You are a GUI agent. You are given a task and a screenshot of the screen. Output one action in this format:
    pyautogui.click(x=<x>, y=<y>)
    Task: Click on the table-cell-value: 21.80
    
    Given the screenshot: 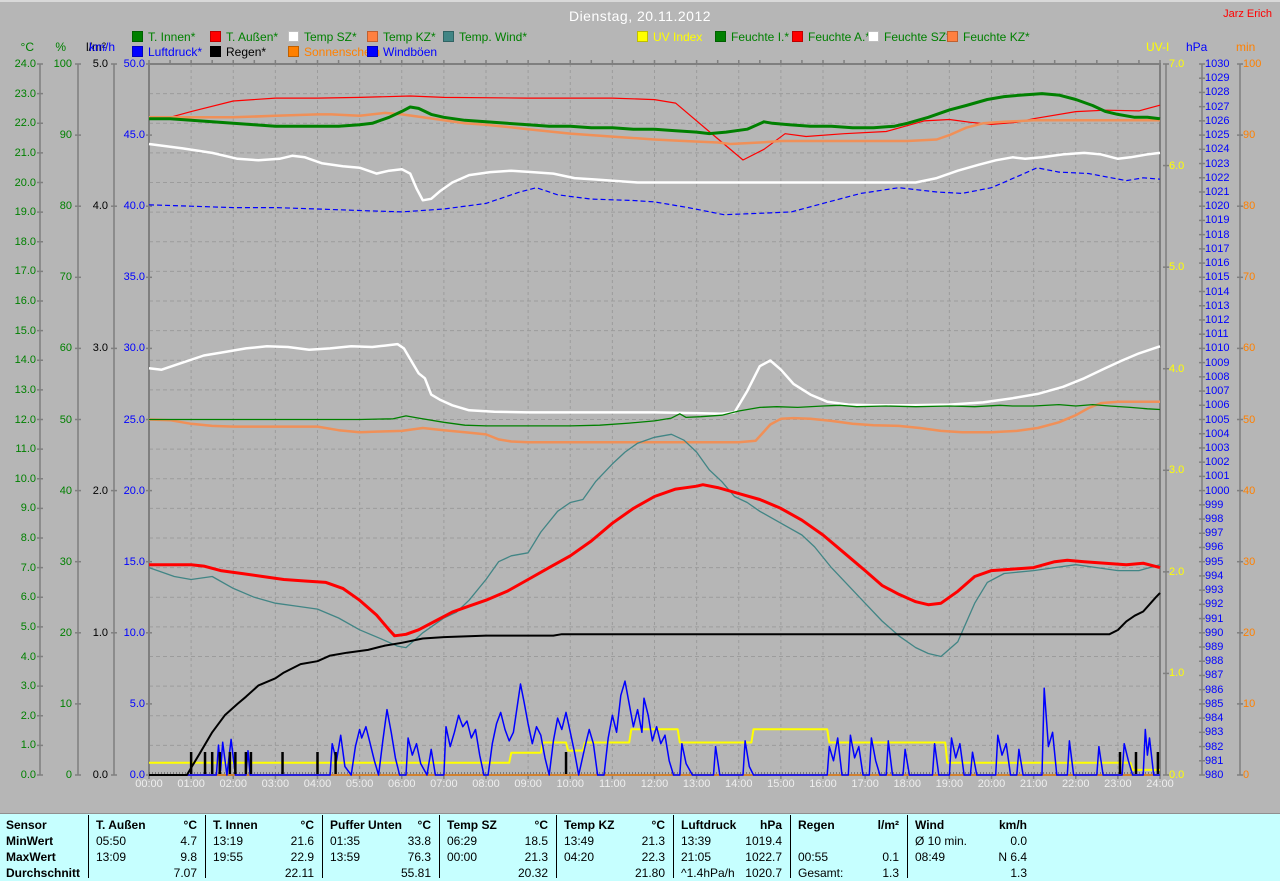 What is the action you would take?
    pyautogui.click(x=649, y=873)
    